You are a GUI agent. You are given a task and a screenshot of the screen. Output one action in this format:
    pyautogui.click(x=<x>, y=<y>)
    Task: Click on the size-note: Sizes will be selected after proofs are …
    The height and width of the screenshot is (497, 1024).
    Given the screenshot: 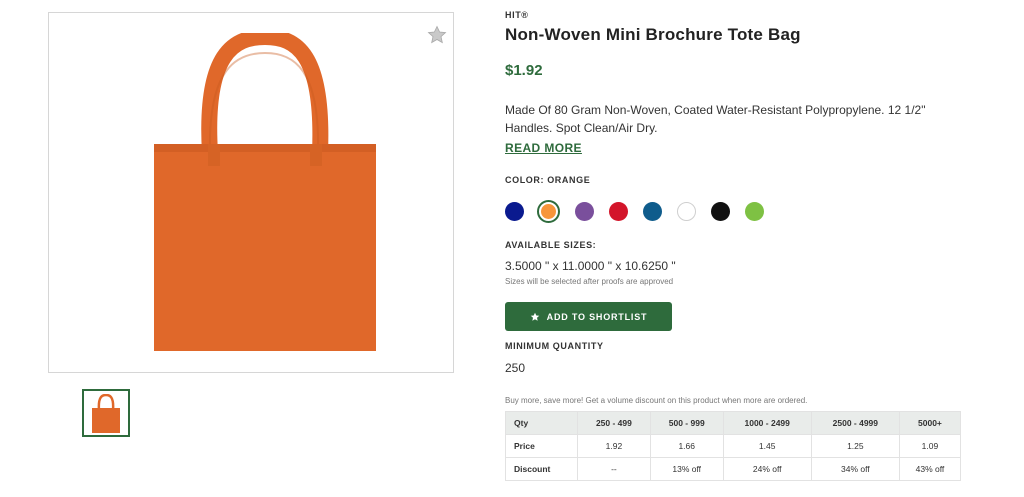 What is the action you would take?
    pyautogui.click(x=589, y=281)
    